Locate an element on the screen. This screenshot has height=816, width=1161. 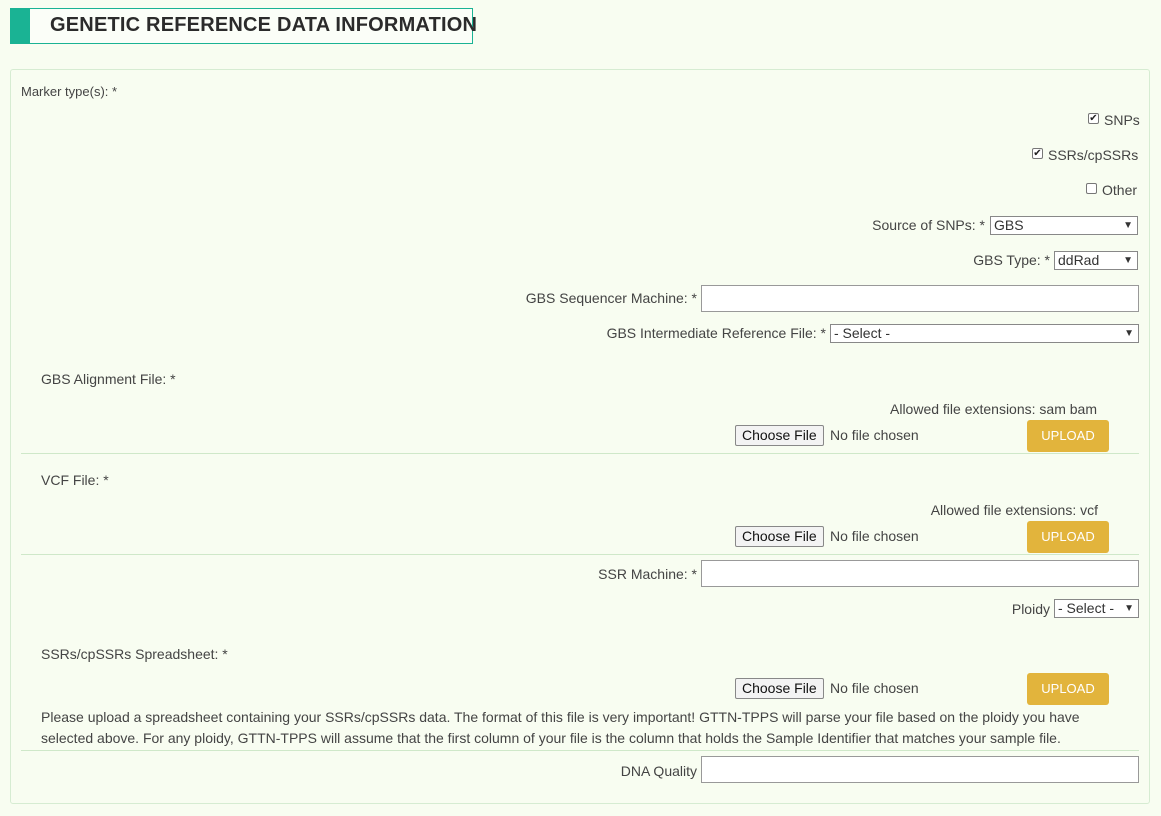
gbs-machine-label: GBS Sequencer Machine: * is located at coordinates (611, 298).